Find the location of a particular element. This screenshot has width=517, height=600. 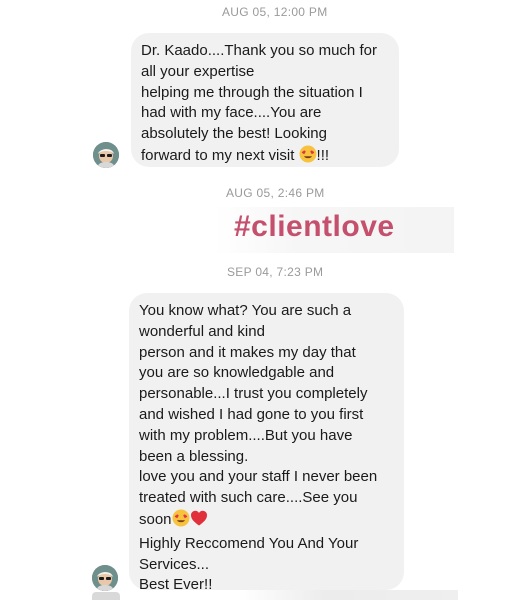

message-2-line-9: love you and your staff I never been is located at coordinates (258, 477).